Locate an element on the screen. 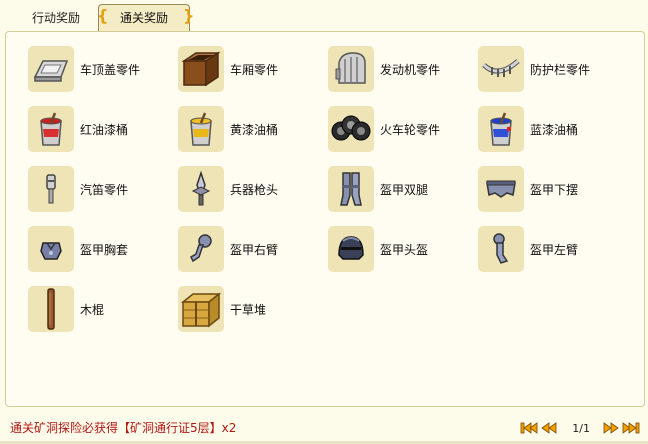 The height and width of the screenshot is (444, 648). last-page-button is located at coordinates (631, 428).